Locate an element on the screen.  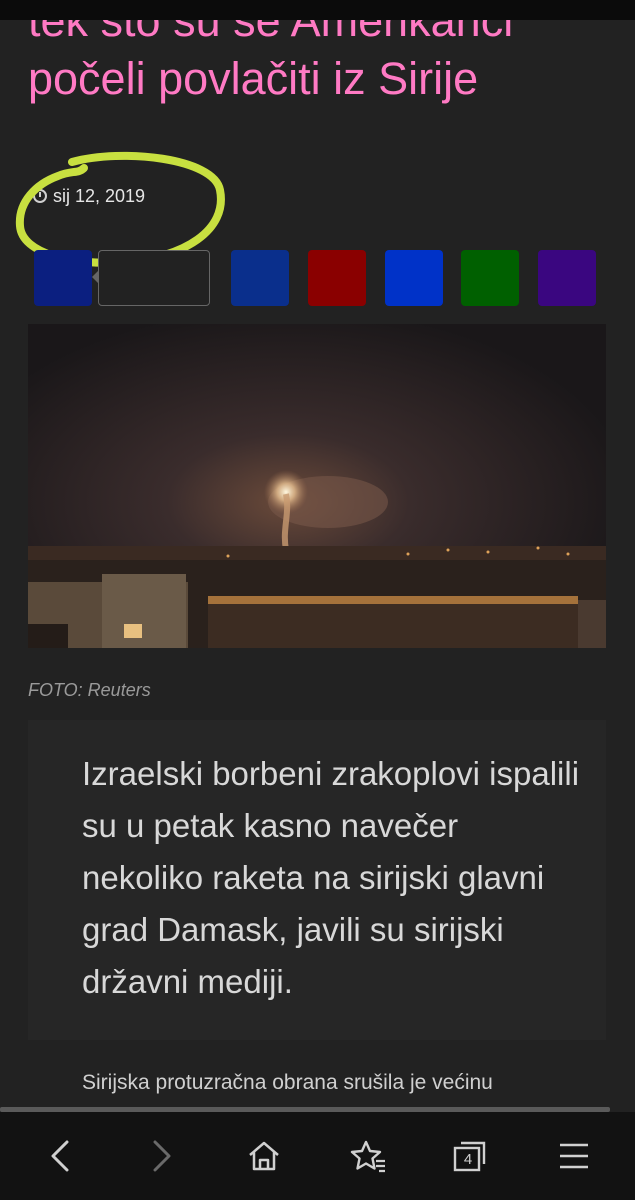
facebook-share-button is located at coordinates (63, 278).